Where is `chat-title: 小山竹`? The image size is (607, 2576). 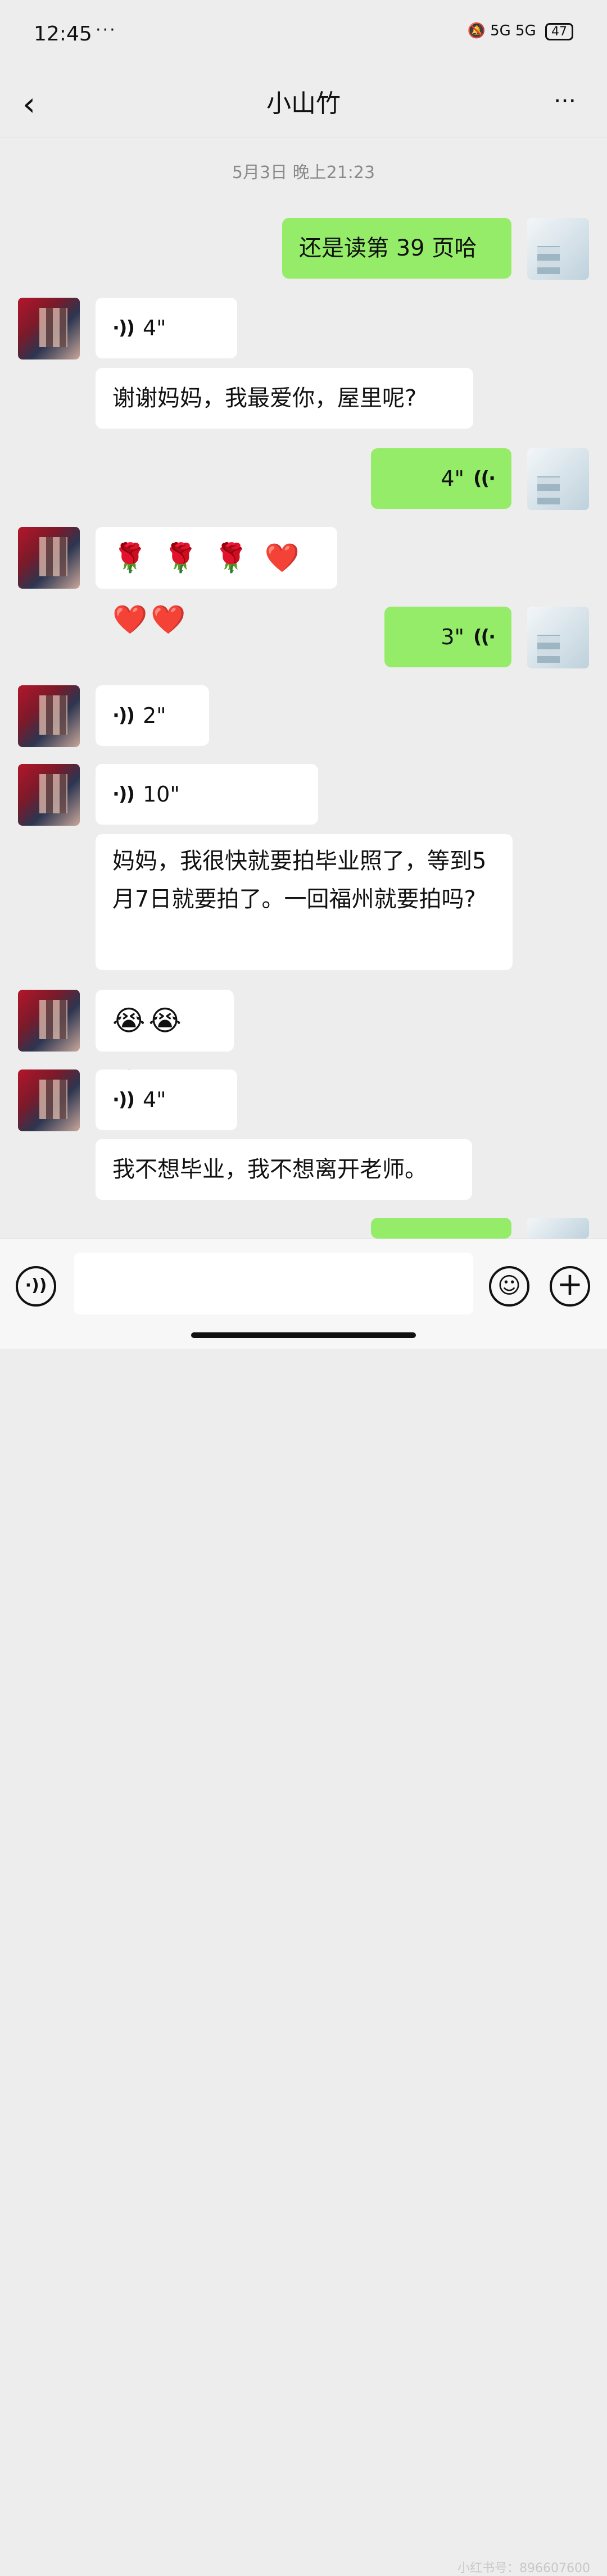
chat-title: 小山竹 is located at coordinates (303, 103).